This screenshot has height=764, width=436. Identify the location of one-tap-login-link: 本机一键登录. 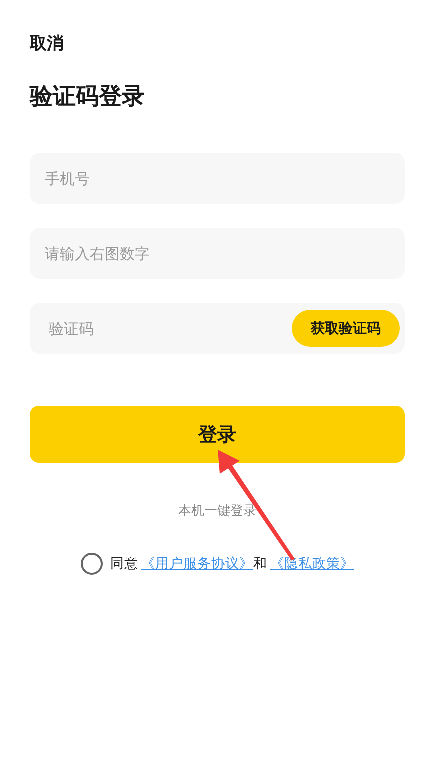
(217, 511).